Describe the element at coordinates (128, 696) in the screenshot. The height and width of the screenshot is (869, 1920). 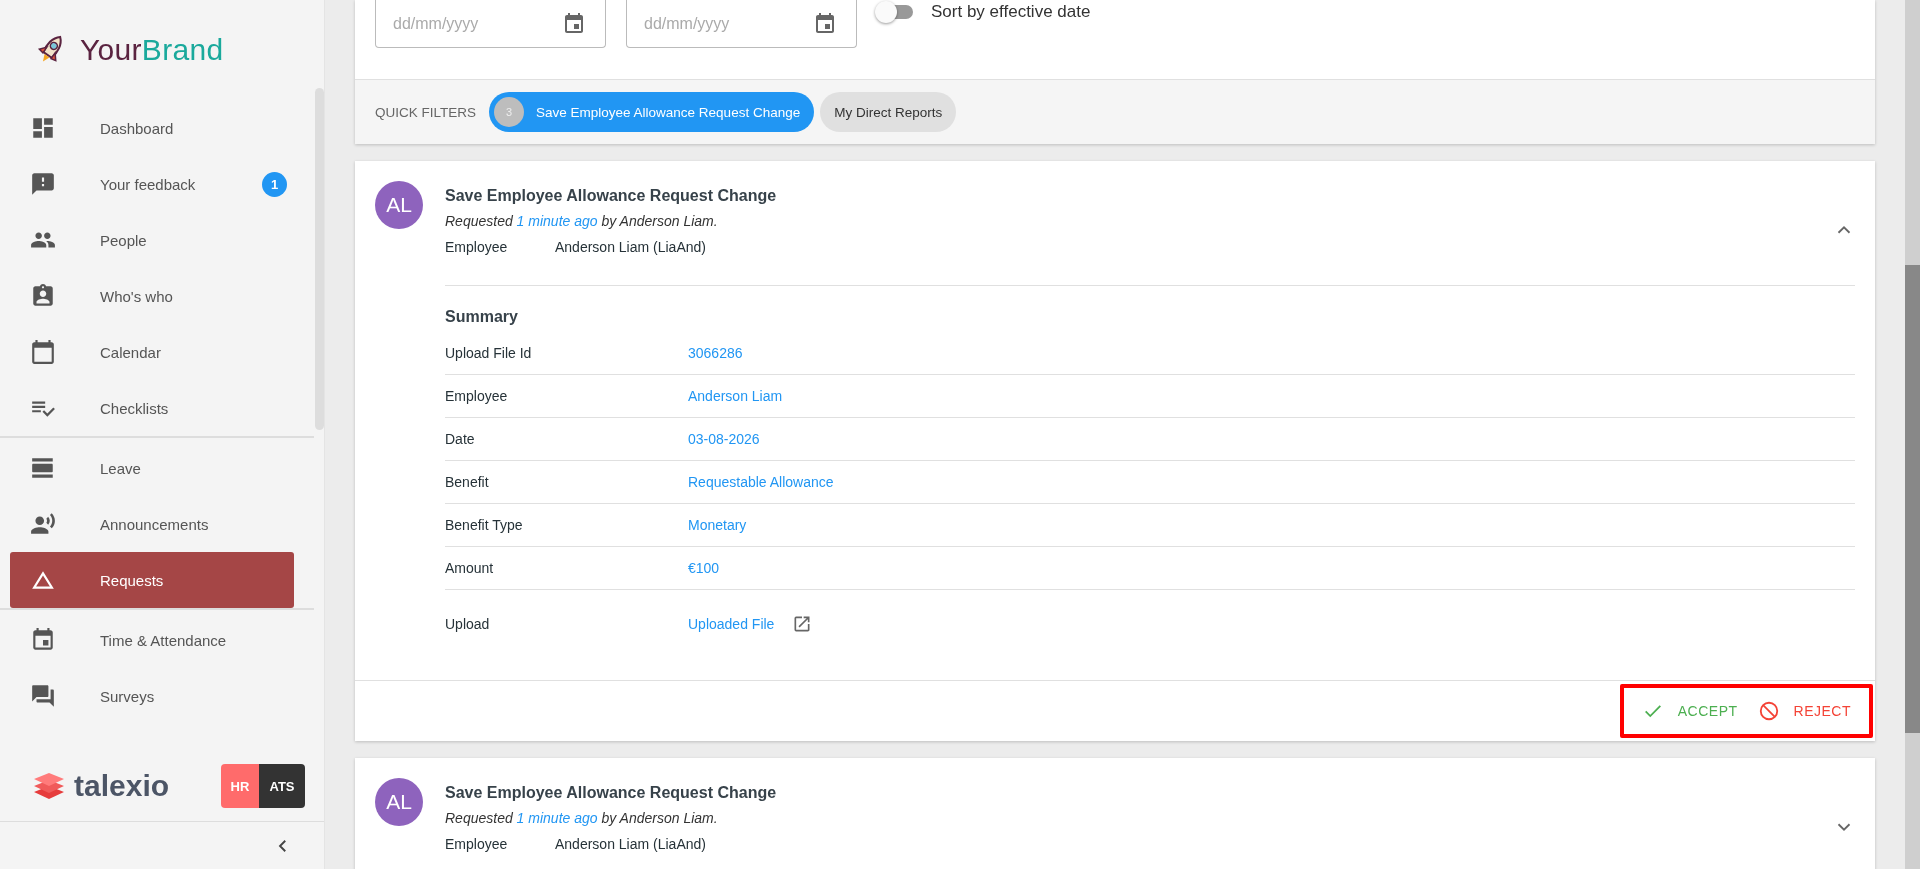
I see `nav-label: Surveys` at that location.